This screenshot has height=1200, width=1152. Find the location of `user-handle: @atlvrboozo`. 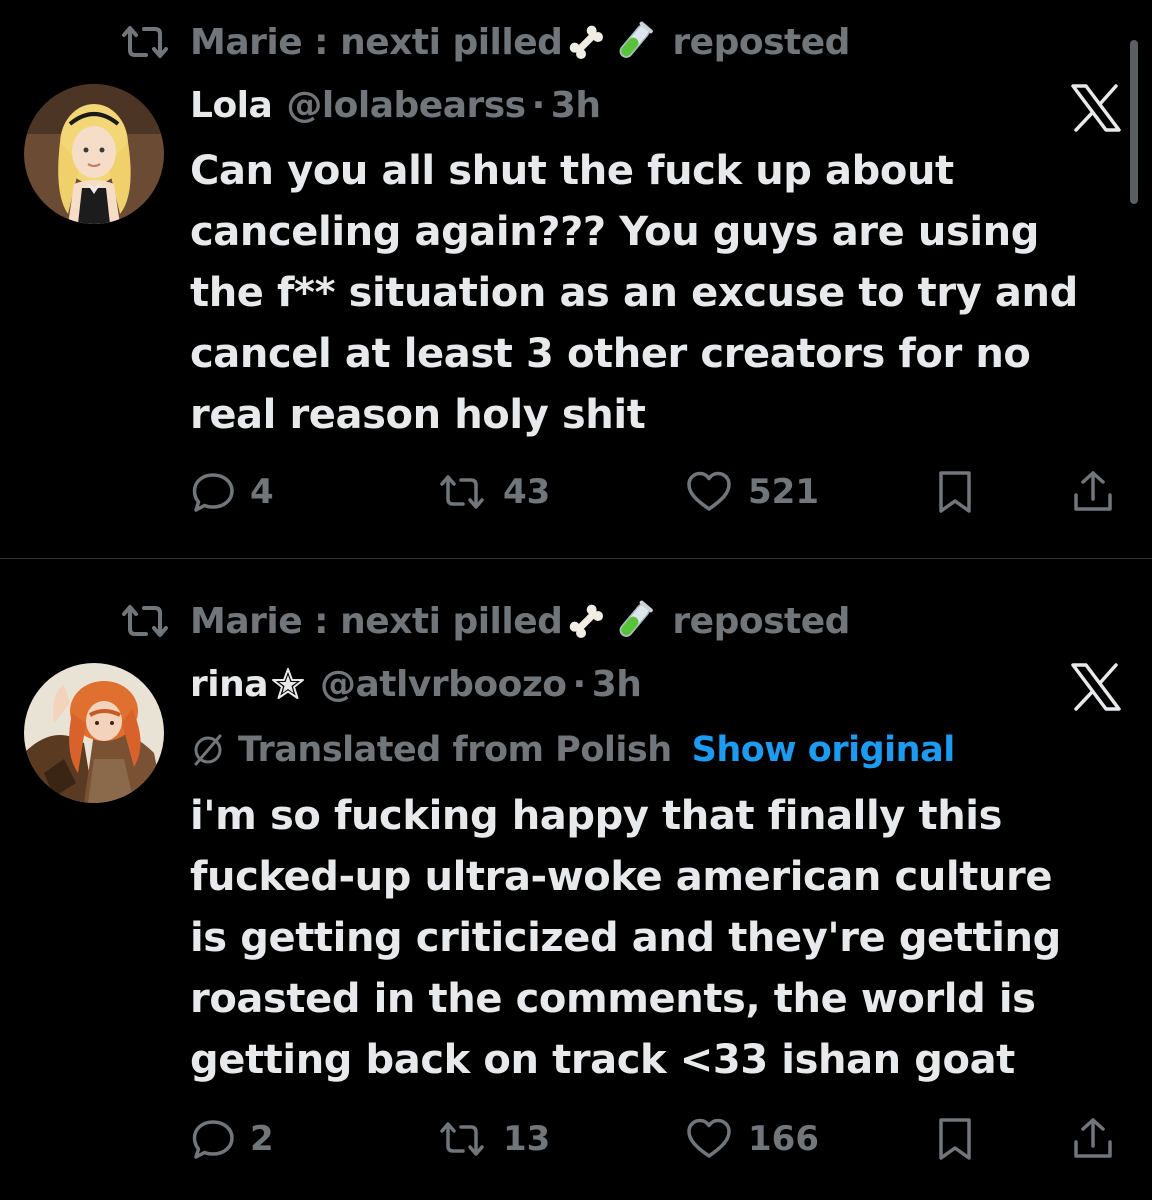

user-handle: @atlvrboozo is located at coordinates (443, 684).